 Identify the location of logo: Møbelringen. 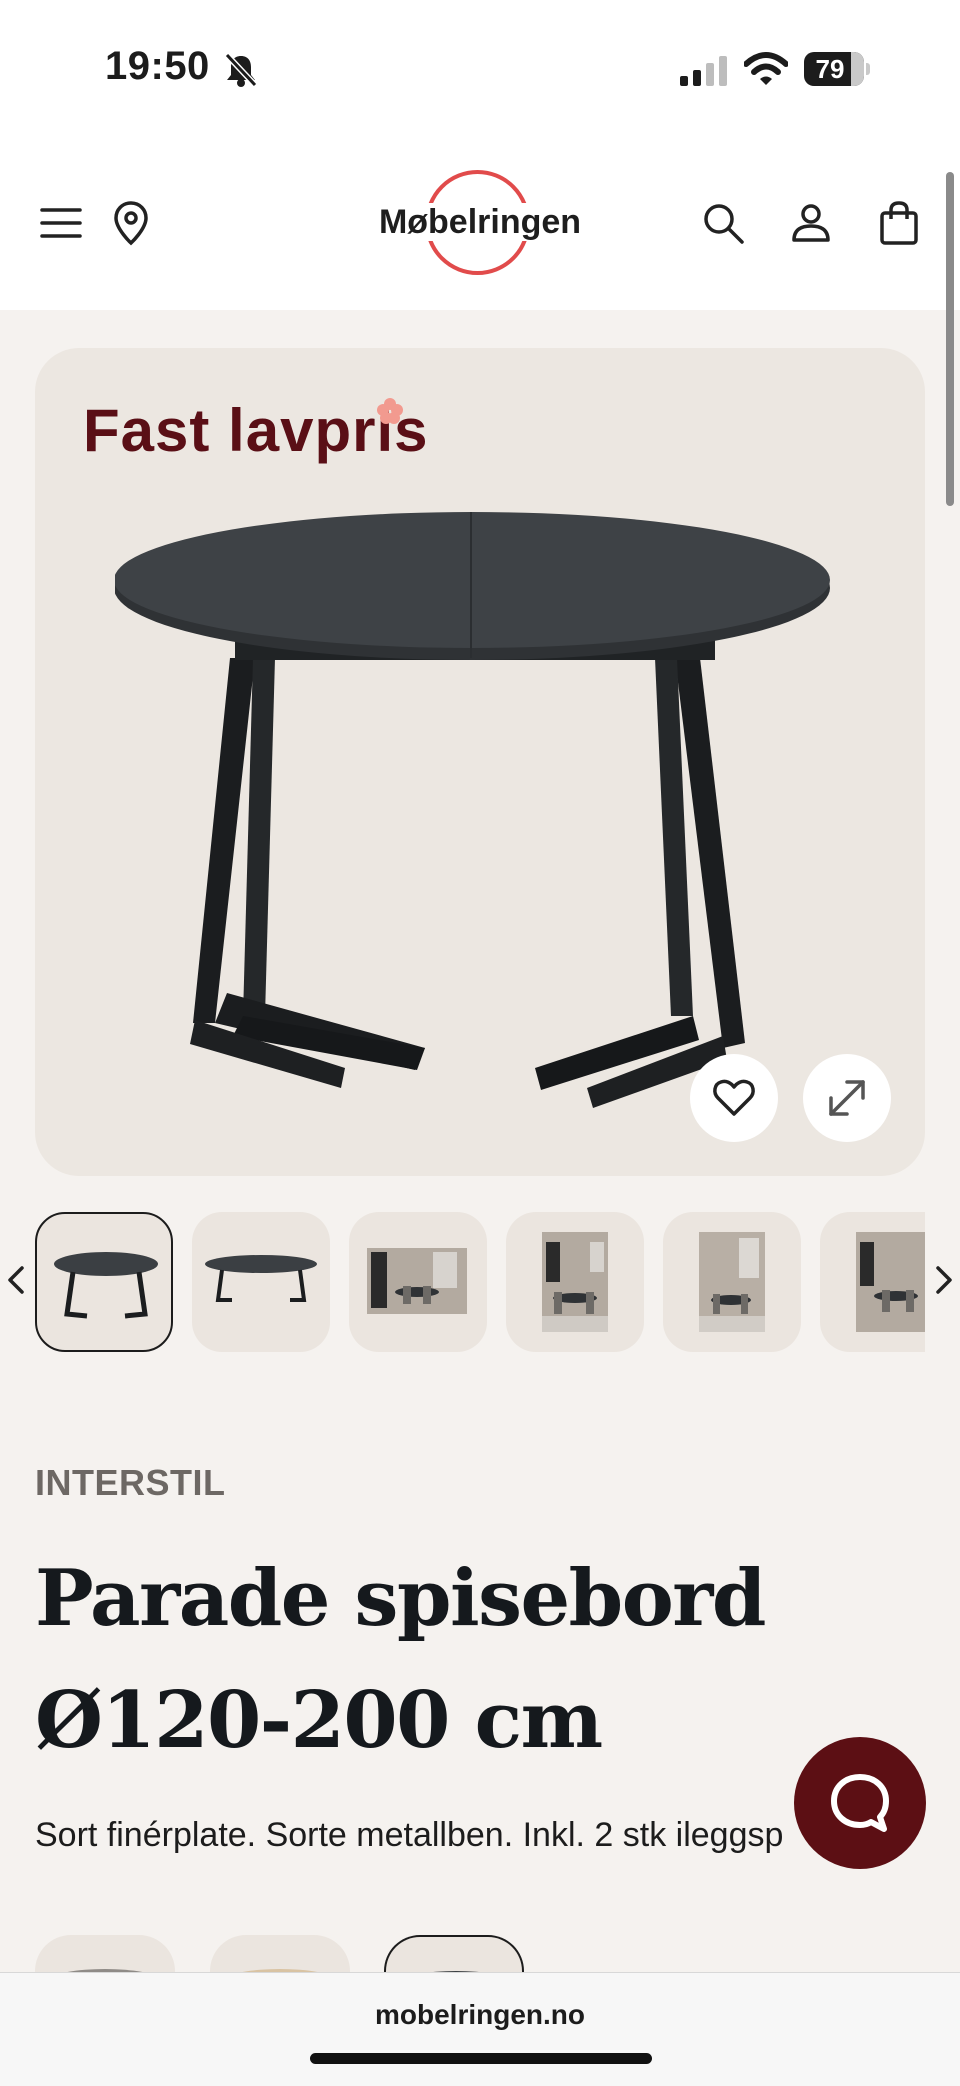
(480, 223).